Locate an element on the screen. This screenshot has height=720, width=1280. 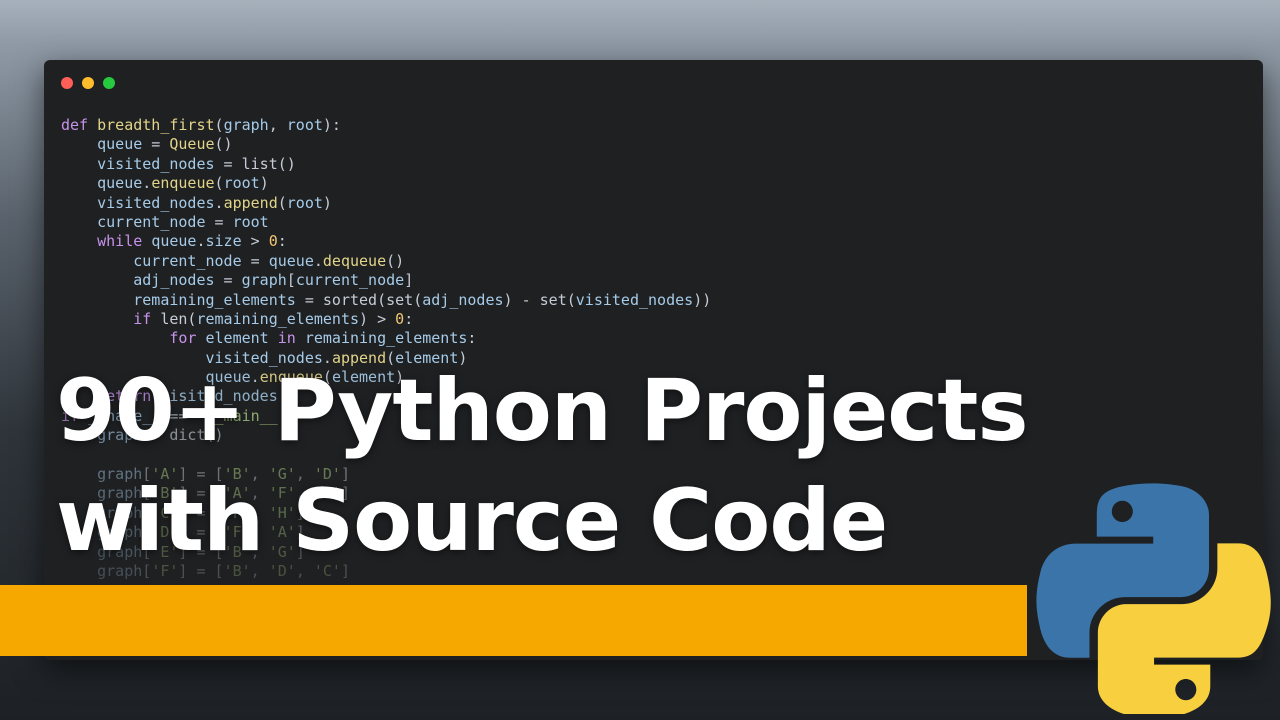
close-window-dot is located at coordinates (67, 83).